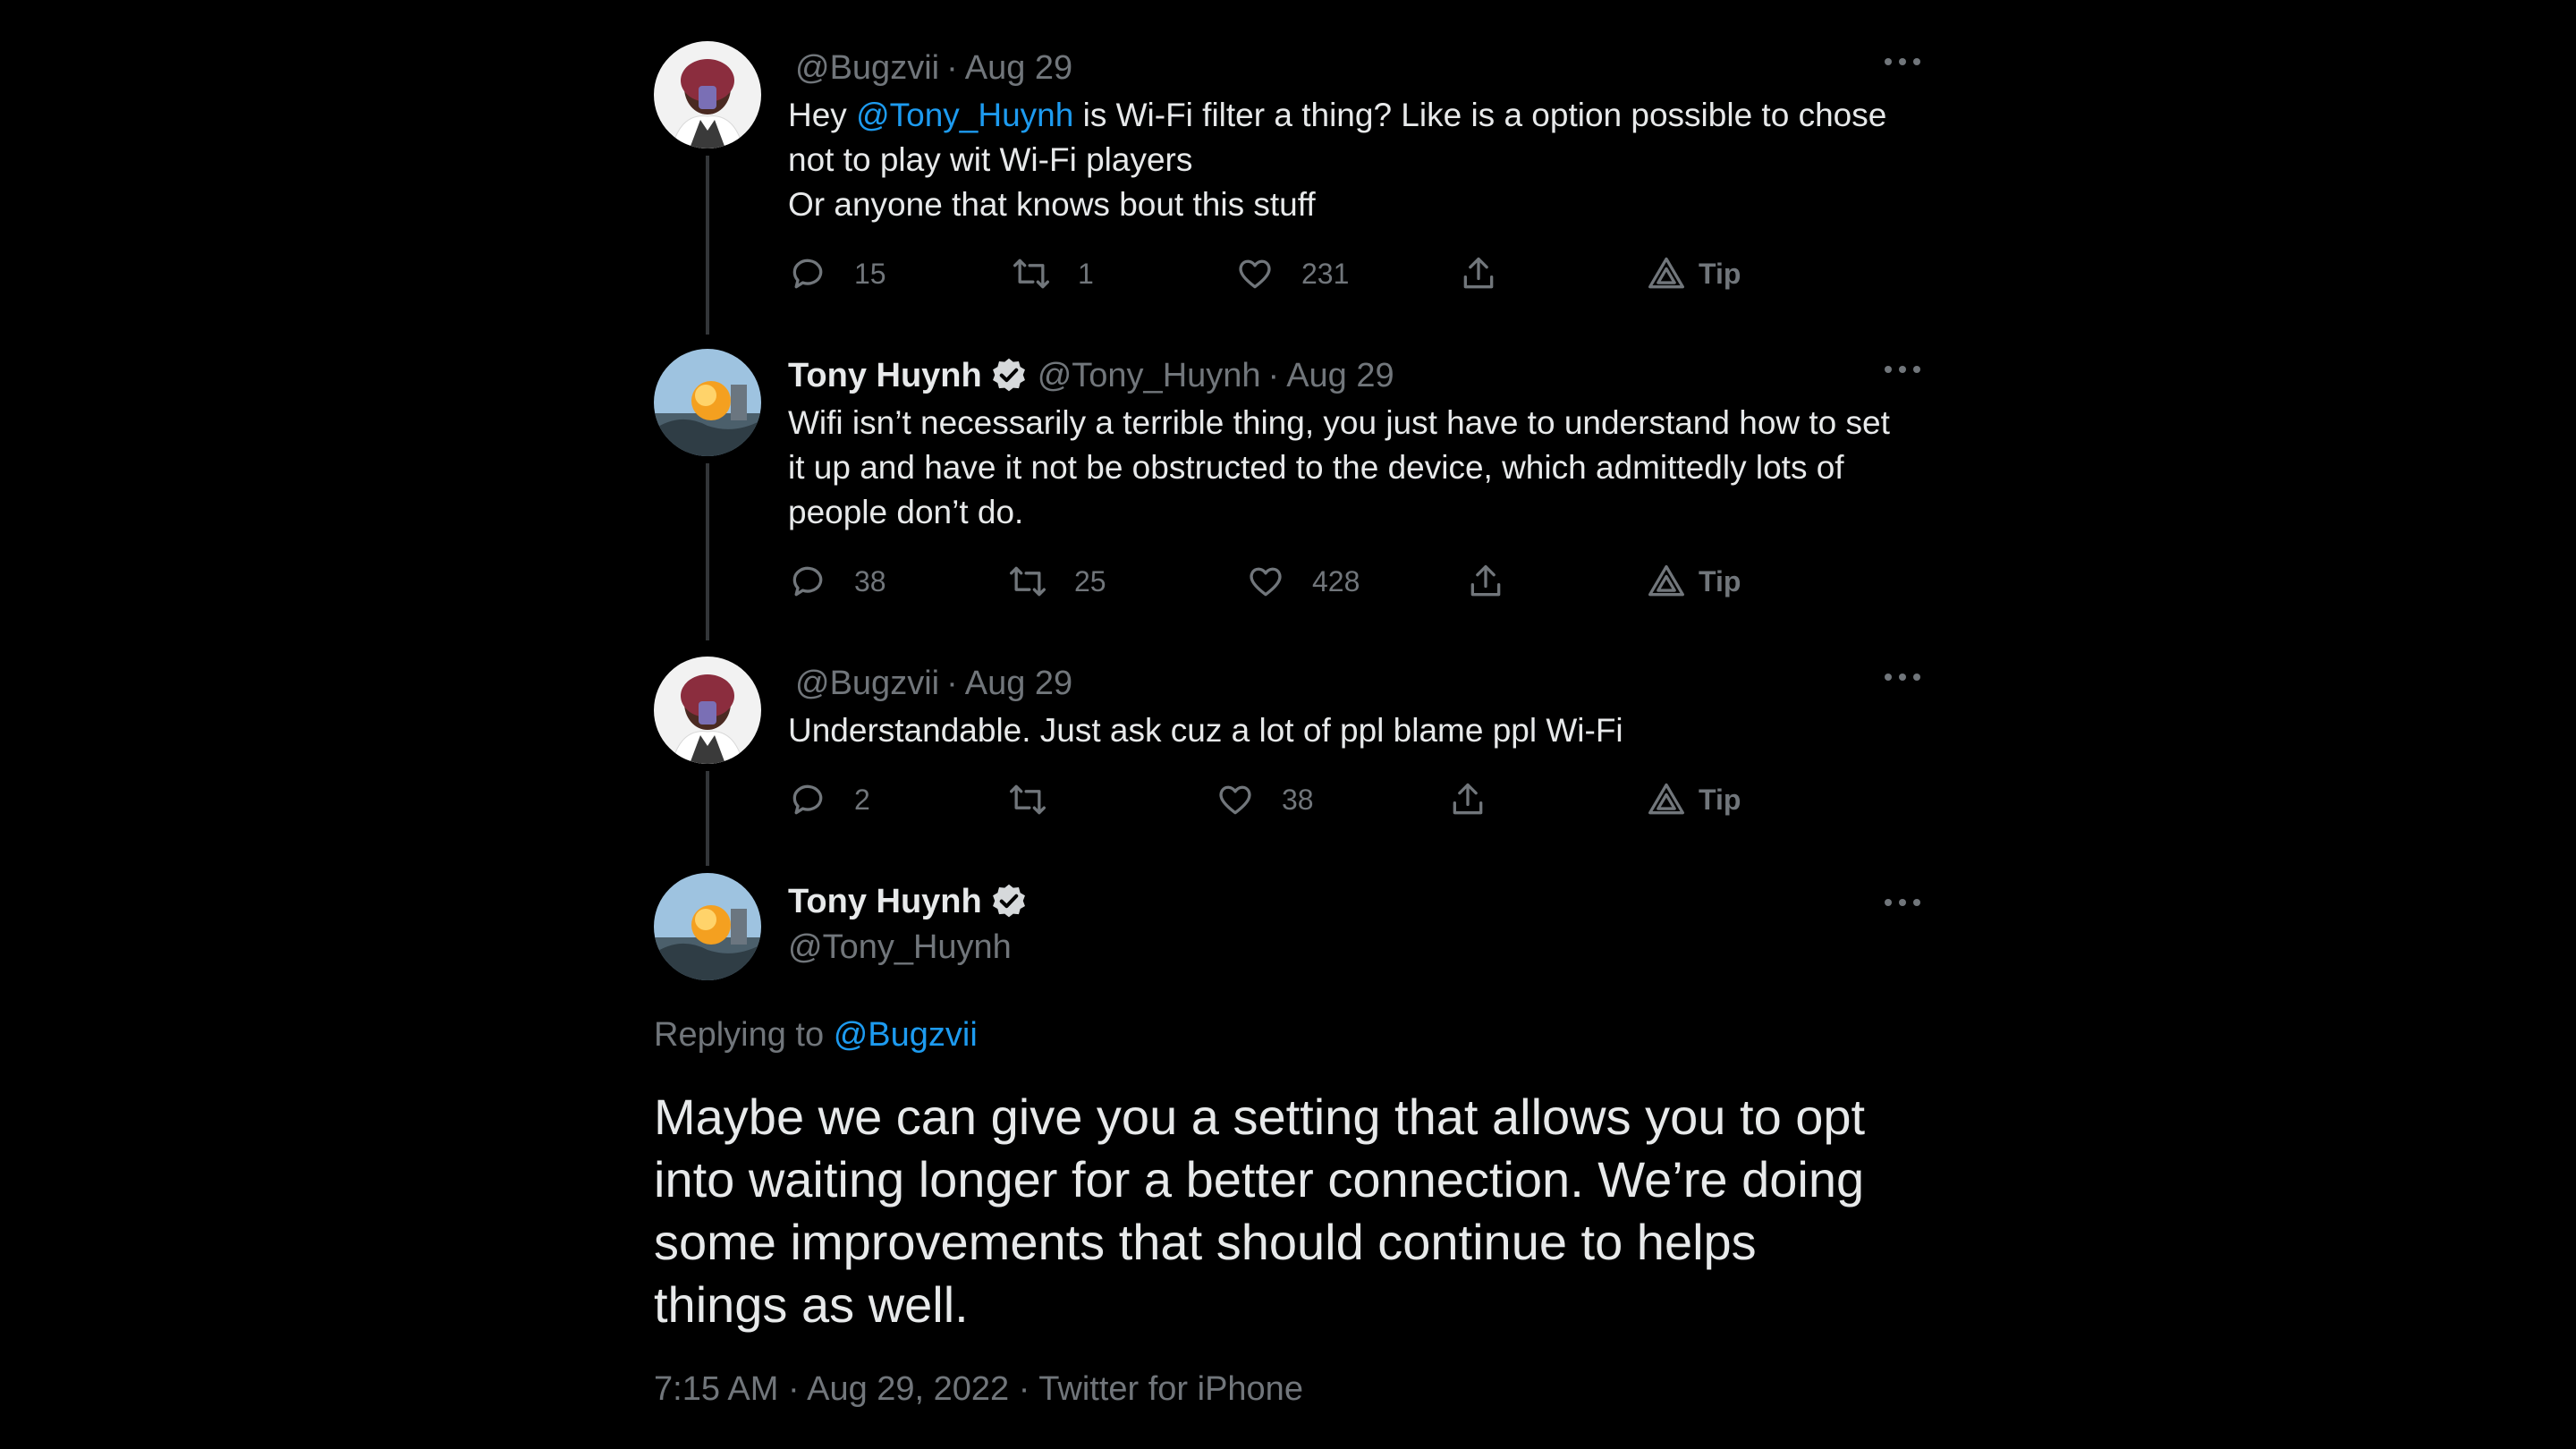 Image resolution: width=2576 pixels, height=1449 pixels. What do you see at coordinates (1325, 273) in the screenshot?
I see `like-count: 231` at bounding box center [1325, 273].